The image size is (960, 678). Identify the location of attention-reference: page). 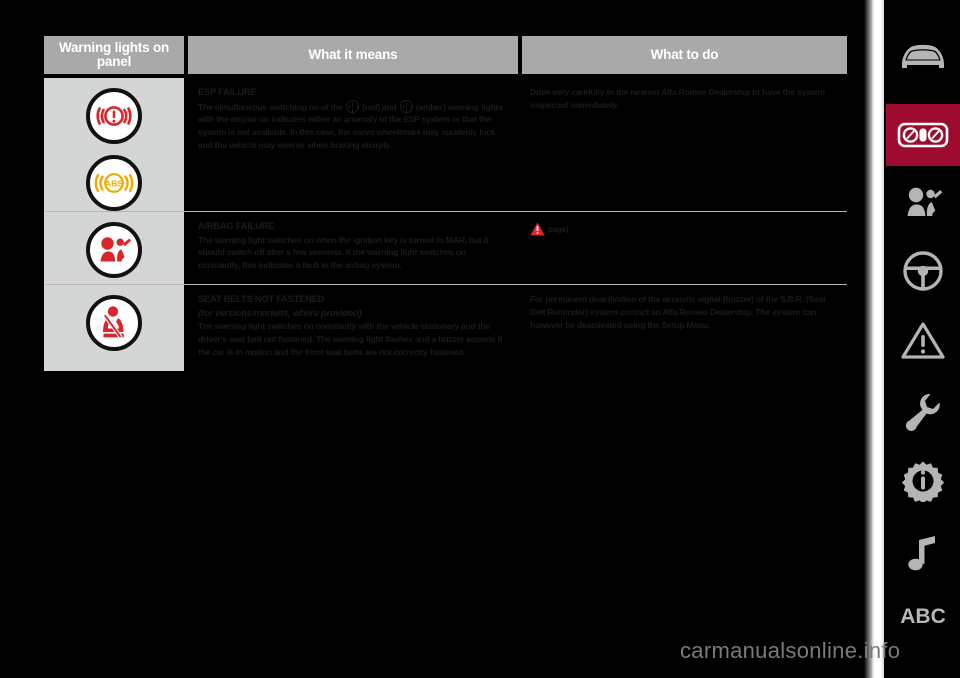
(549, 229).